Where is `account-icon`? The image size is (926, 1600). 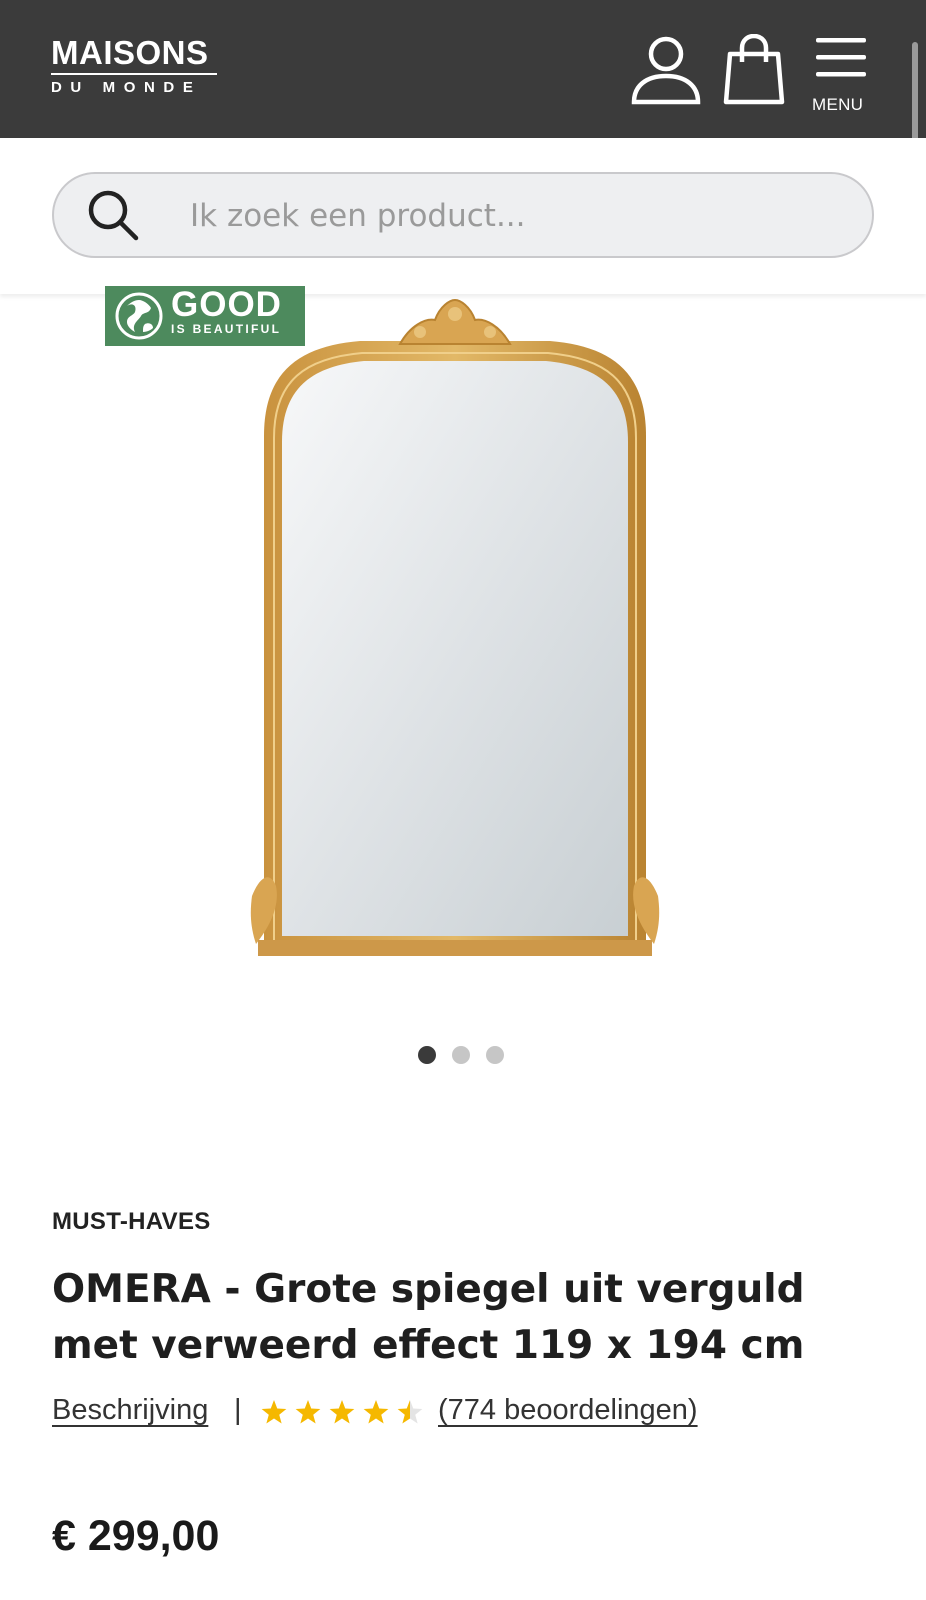
account-icon is located at coordinates (666, 70).